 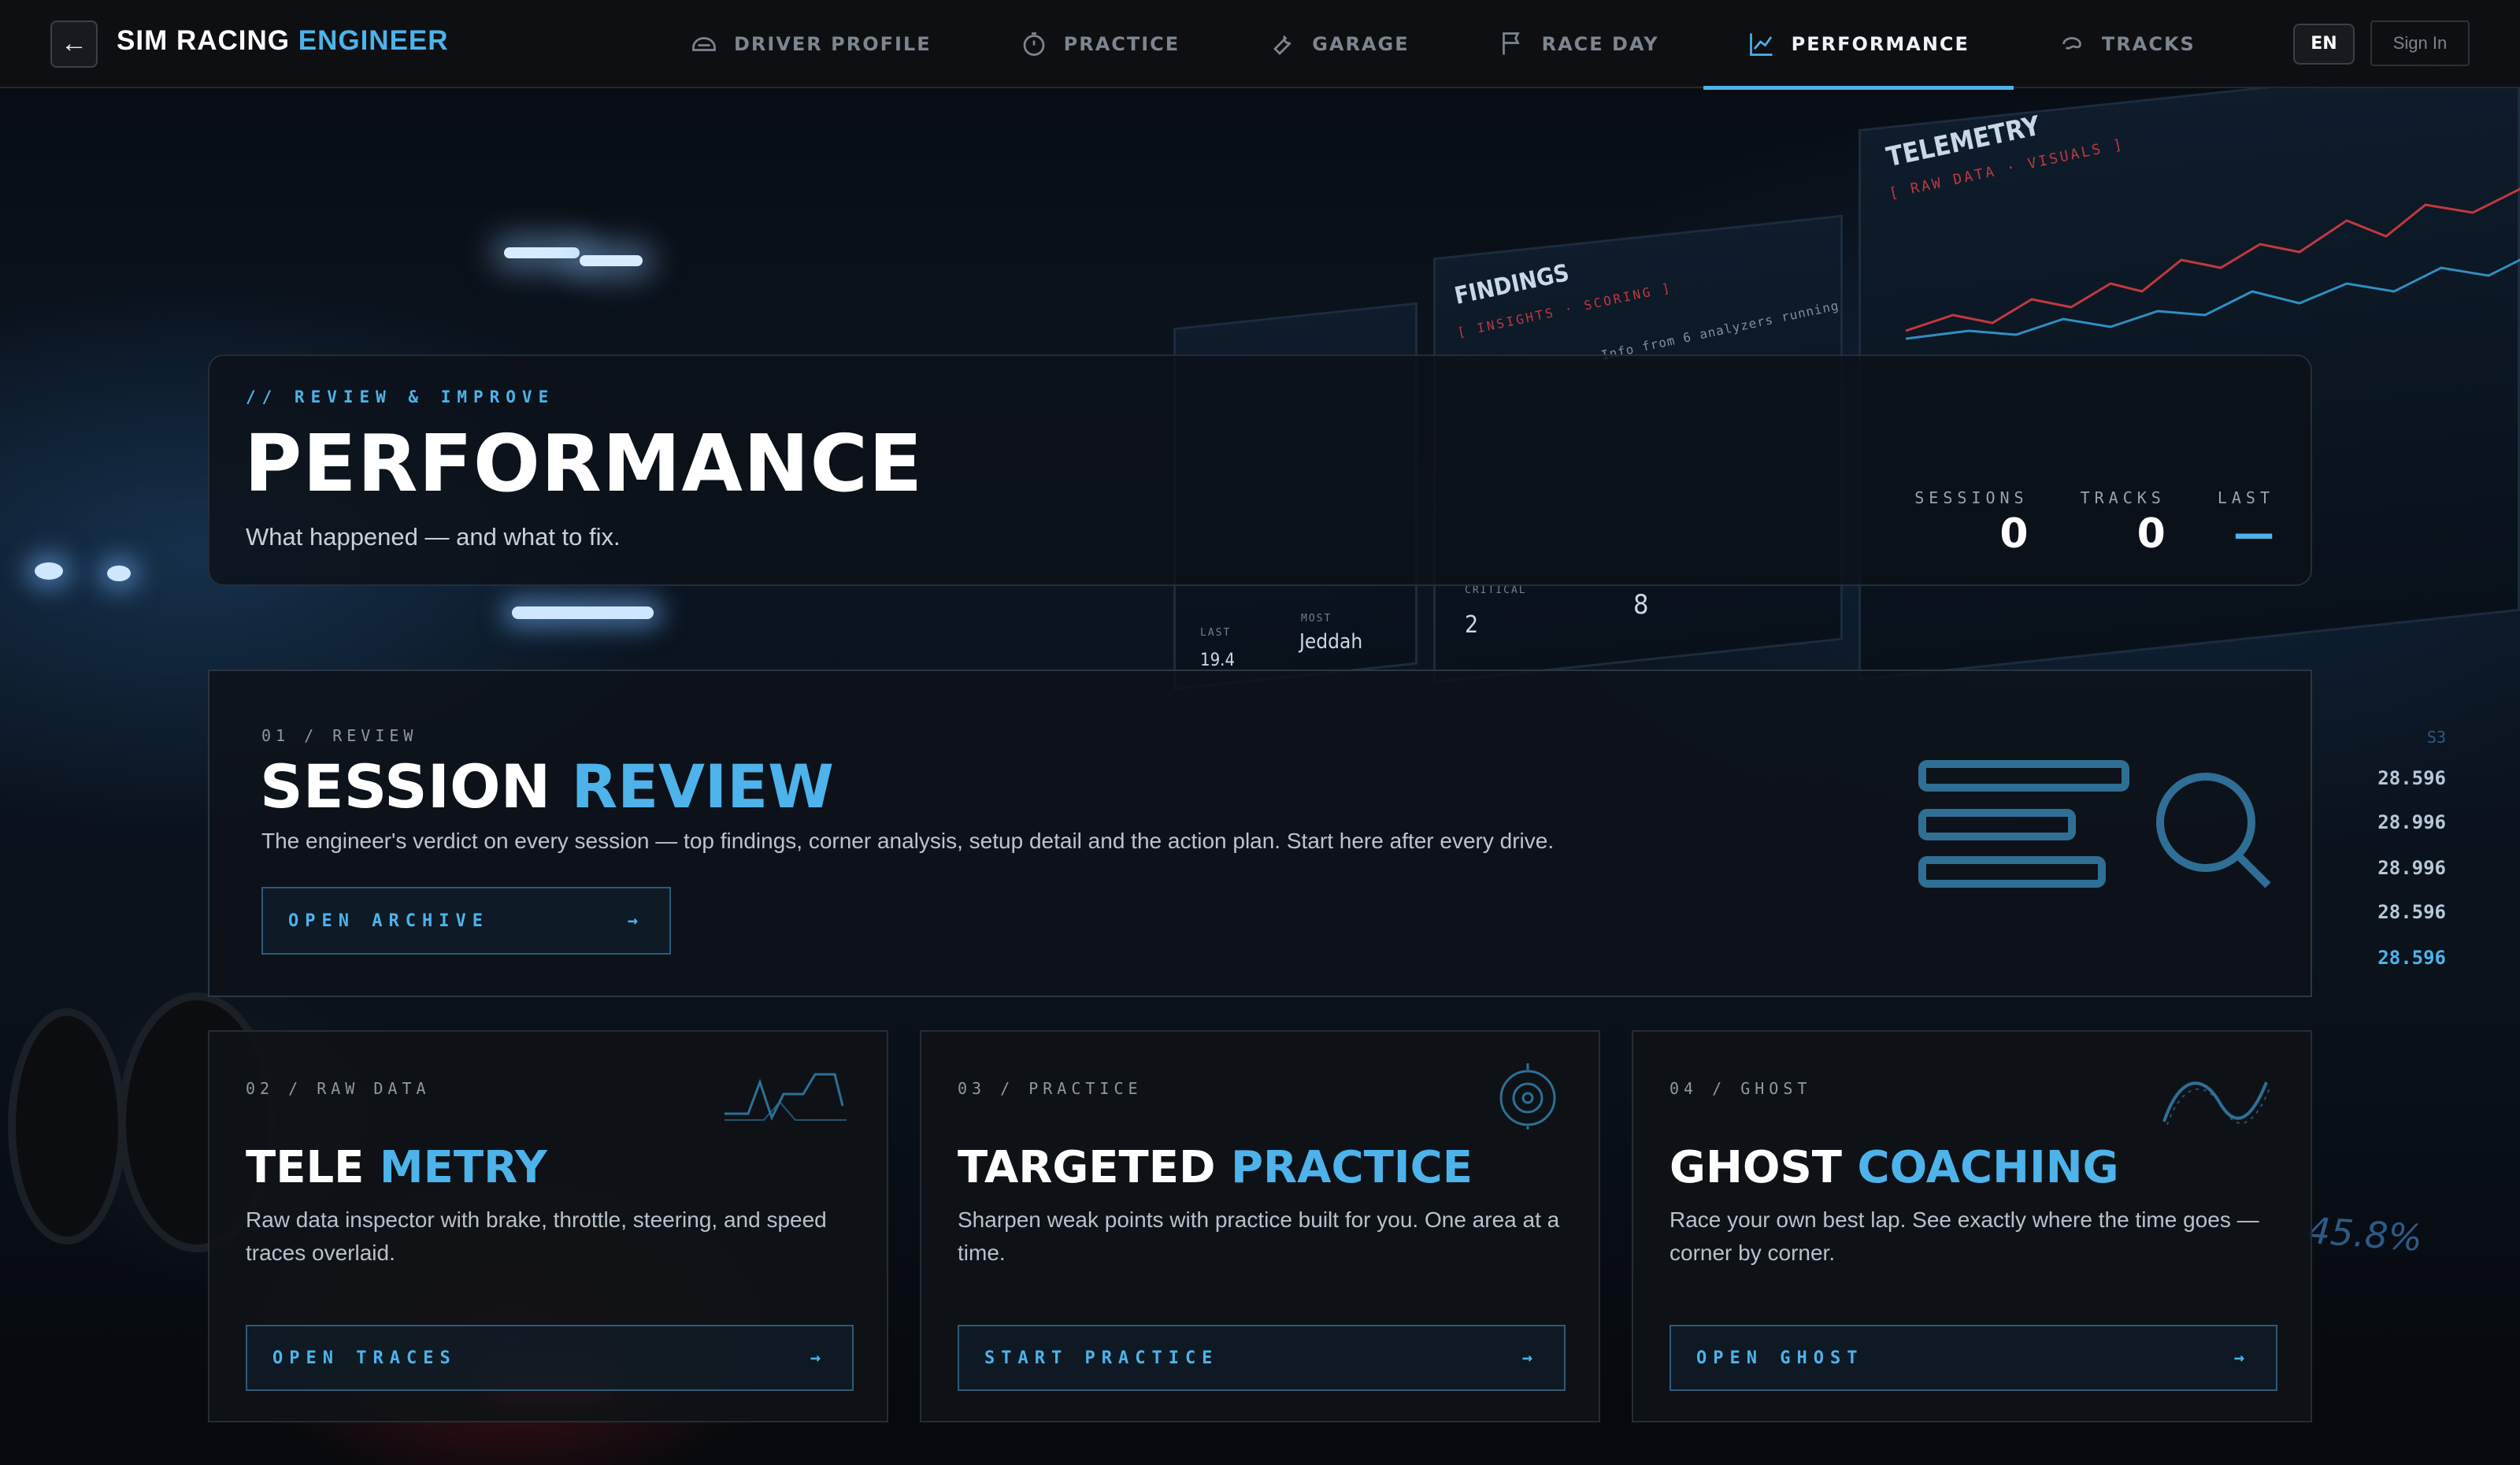 I want to click on open-archive-button: OPEN ARCHIVE →, so click(x=466, y=921).